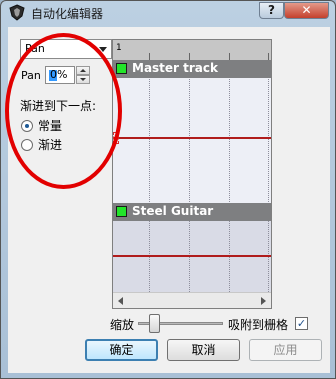 The image size is (336, 379). Describe the element at coordinates (83, 70) in the screenshot. I see `spinner-up-button` at that location.